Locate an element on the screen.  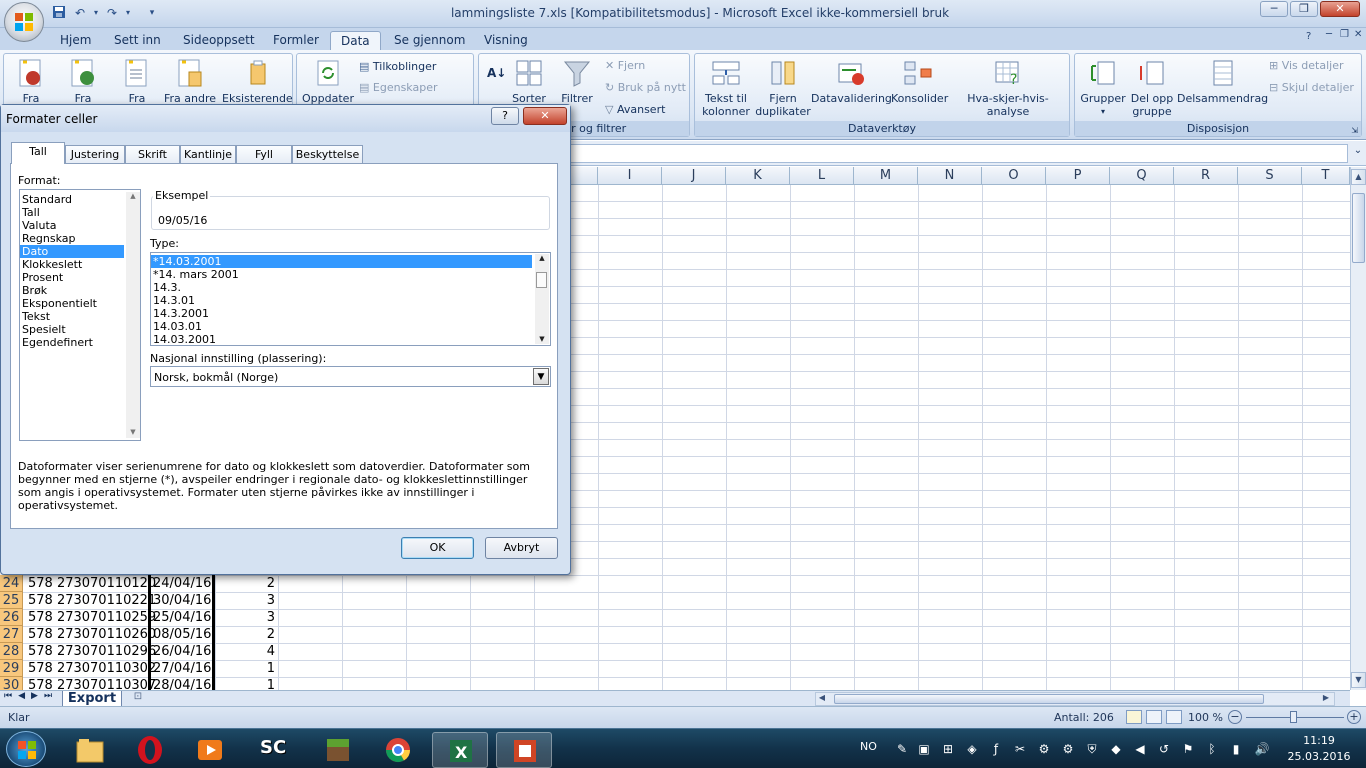
scroll-right-icon: ▶ is located at coordinates (1326, 699).